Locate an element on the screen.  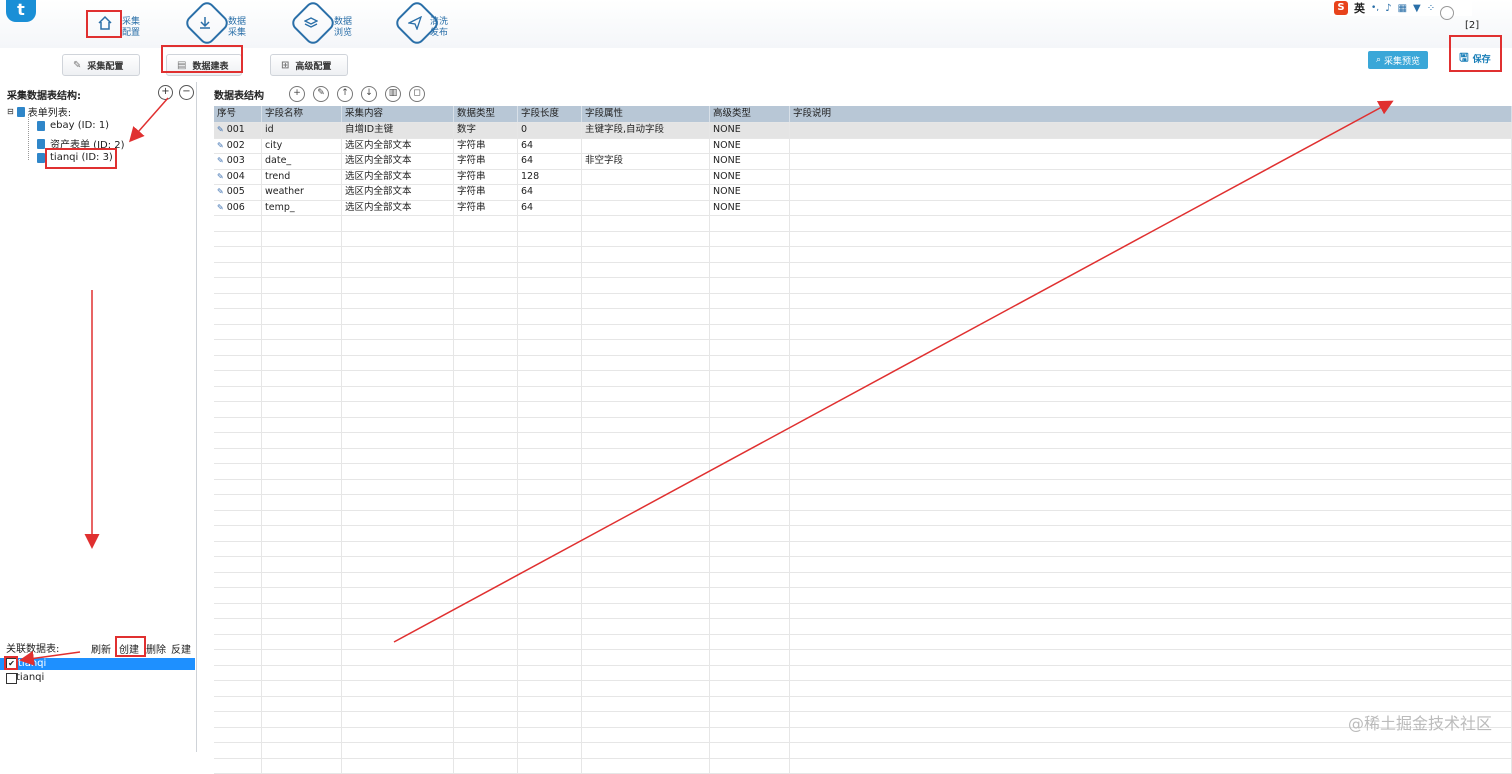
empty-row is located at coordinates (863, 766).